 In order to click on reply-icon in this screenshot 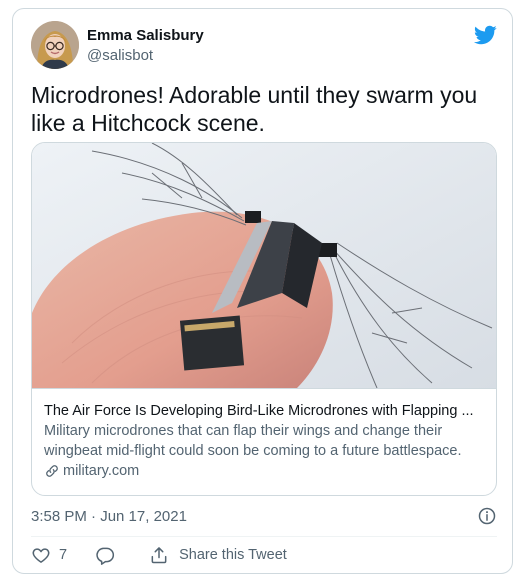, I will do `click(105, 556)`.